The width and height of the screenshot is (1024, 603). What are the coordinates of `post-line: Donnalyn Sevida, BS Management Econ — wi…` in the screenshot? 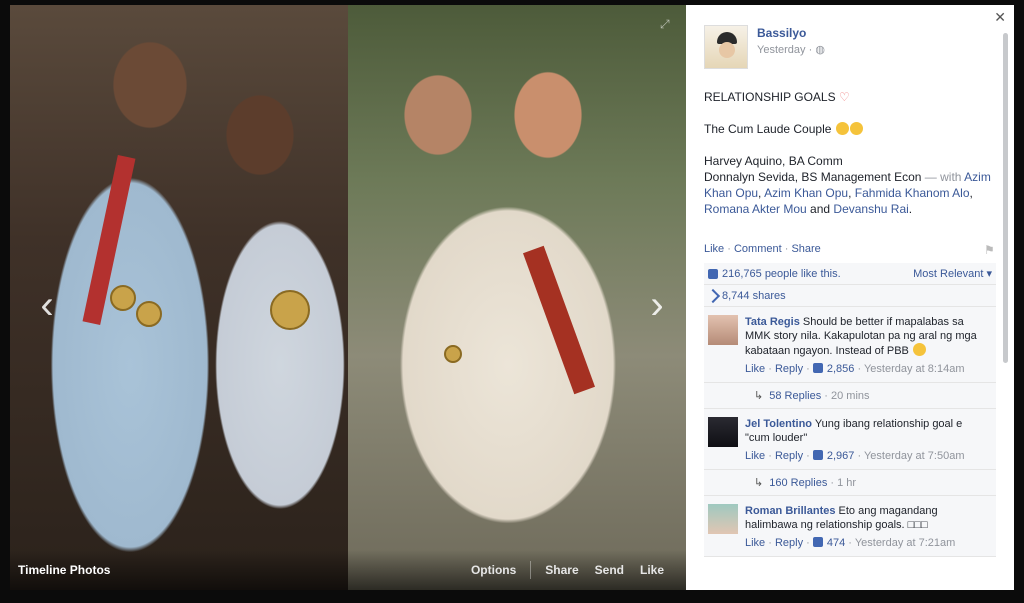 It's located at (847, 193).